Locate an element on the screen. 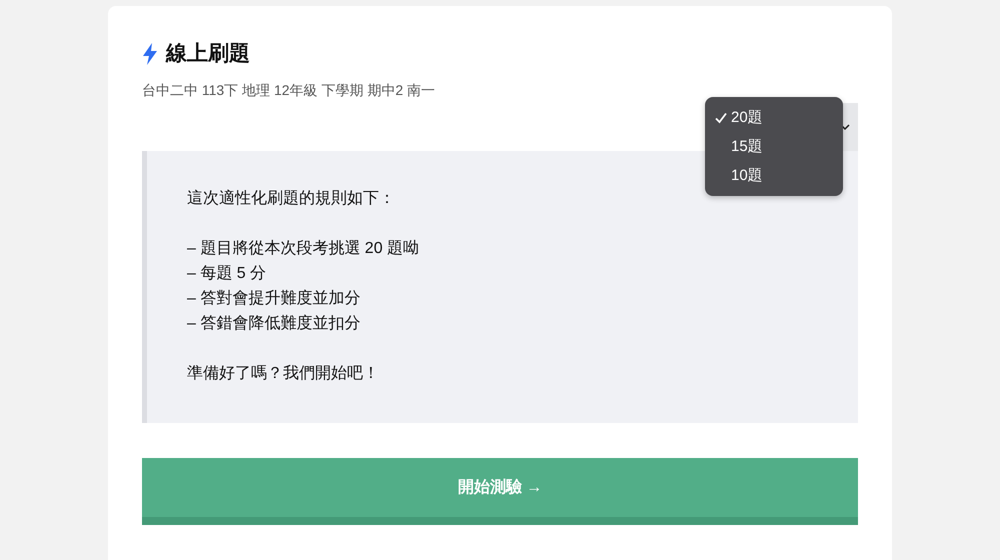 The image size is (1000, 560). lightning-icon is located at coordinates (150, 54).